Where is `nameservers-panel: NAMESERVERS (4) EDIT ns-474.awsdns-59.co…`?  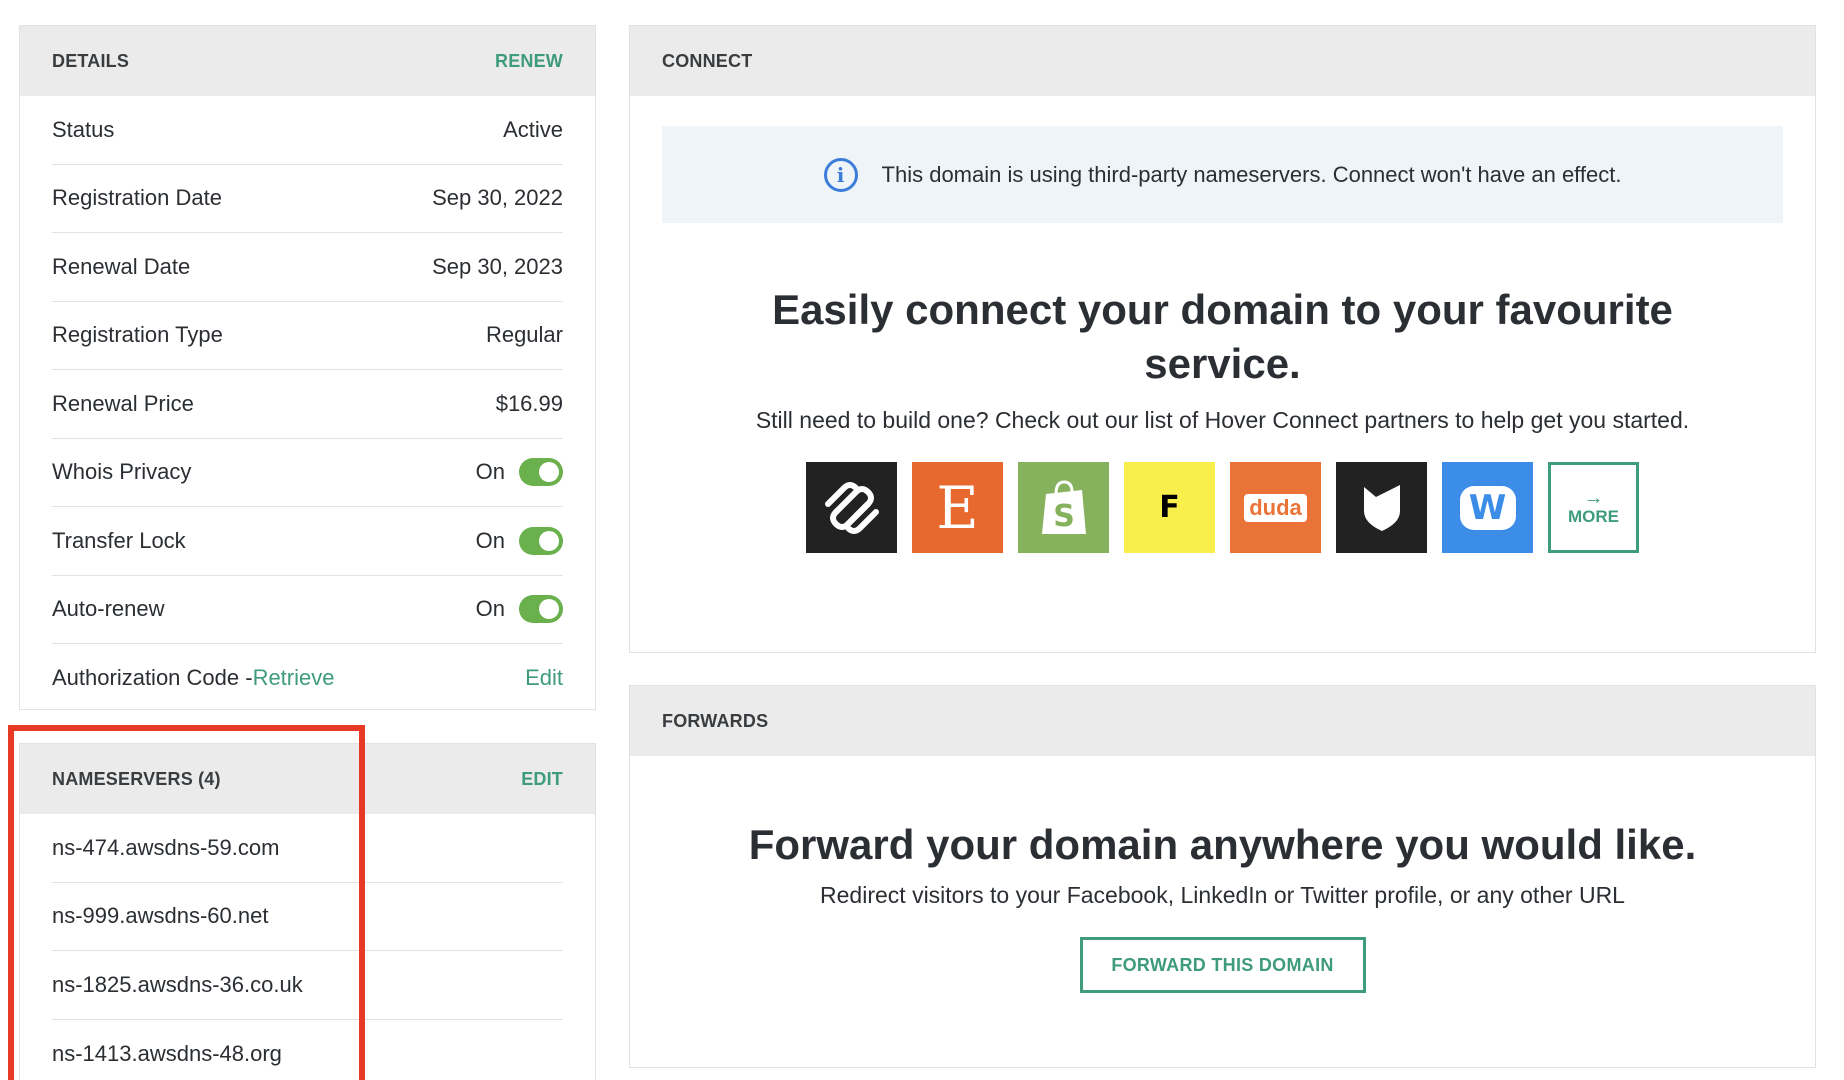
nameservers-panel: NAMESERVERS (4) EDIT ns-474.awsdns-59.co… is located at coordinates (307, 911).